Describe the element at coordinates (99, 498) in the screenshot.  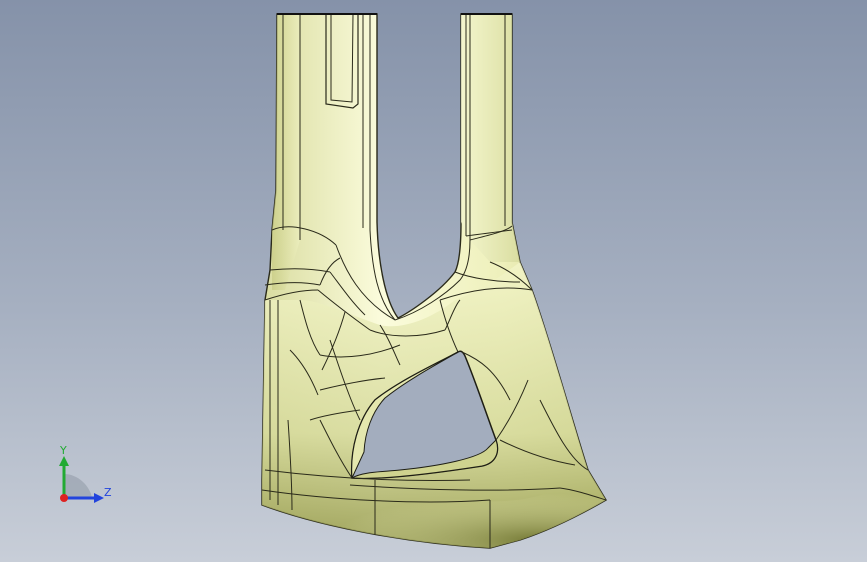
I see `z-axis-arrow-icon` at that location.